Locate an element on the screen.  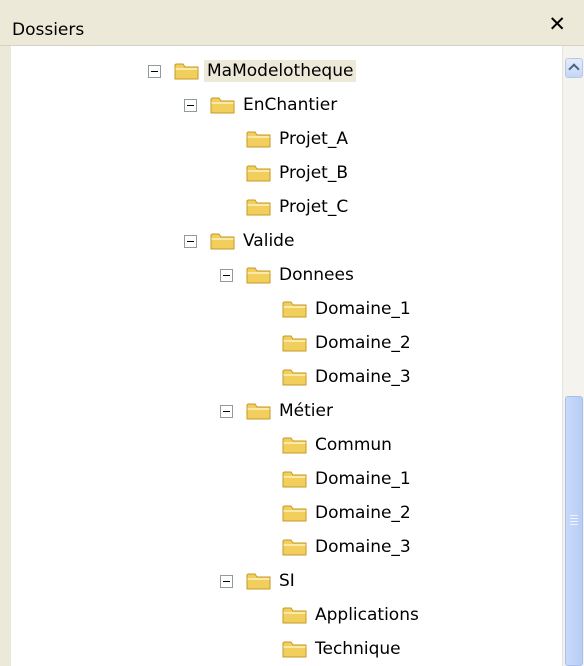
scroll-up-button is located at coordinates (574, 68).